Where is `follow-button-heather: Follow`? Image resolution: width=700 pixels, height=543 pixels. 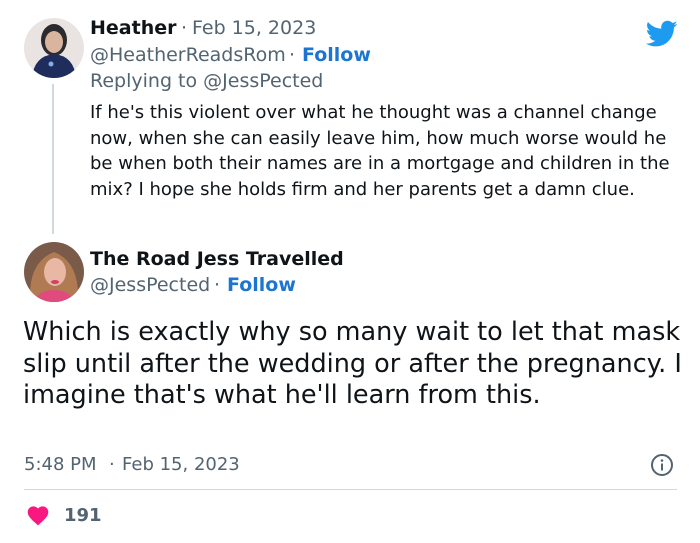 follow-button-heather: Follow is located at coordinates (336, 55).